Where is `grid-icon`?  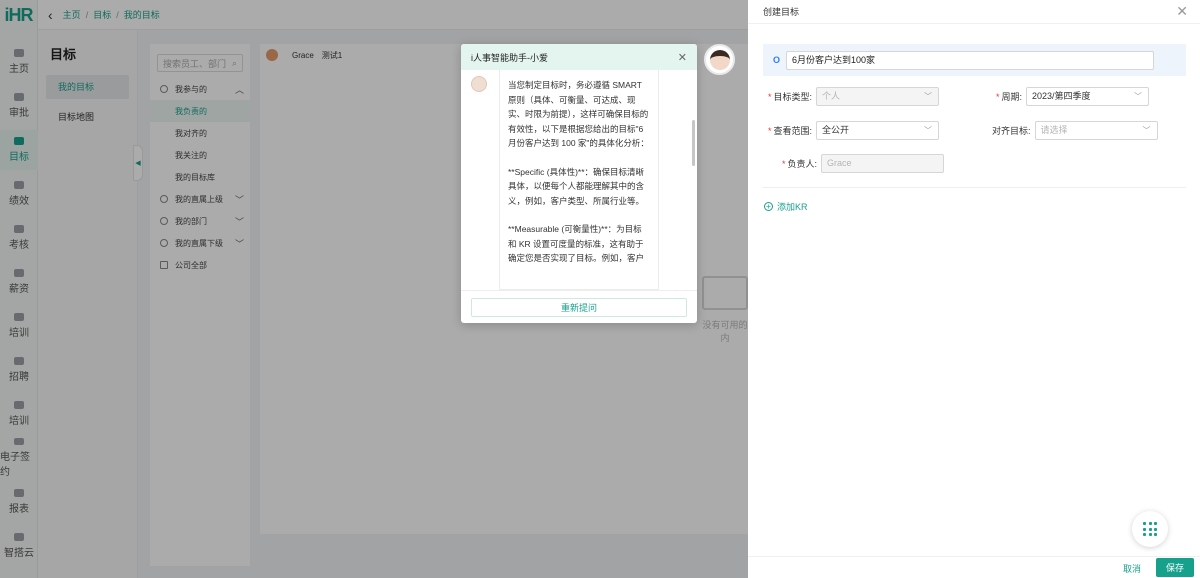 grid-icon is located at coordinates (1150, 529).